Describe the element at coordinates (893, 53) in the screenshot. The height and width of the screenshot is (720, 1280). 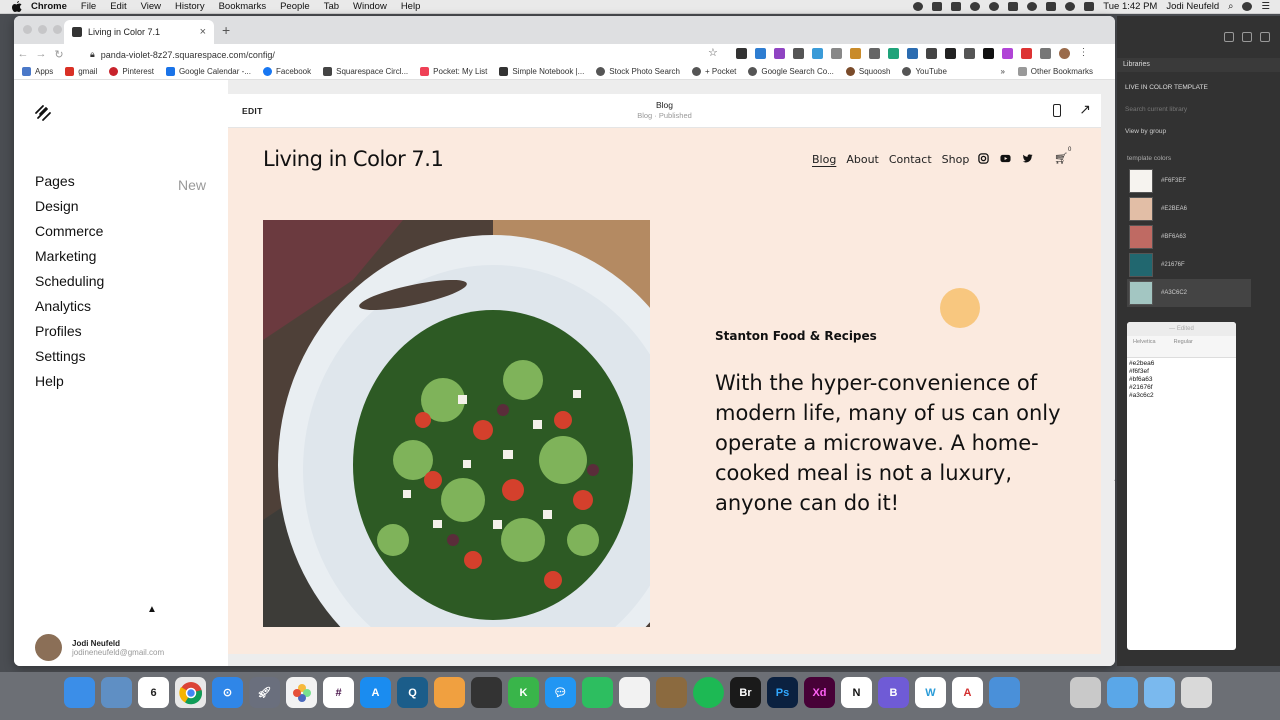
I see `grammarly-icon` at that location.